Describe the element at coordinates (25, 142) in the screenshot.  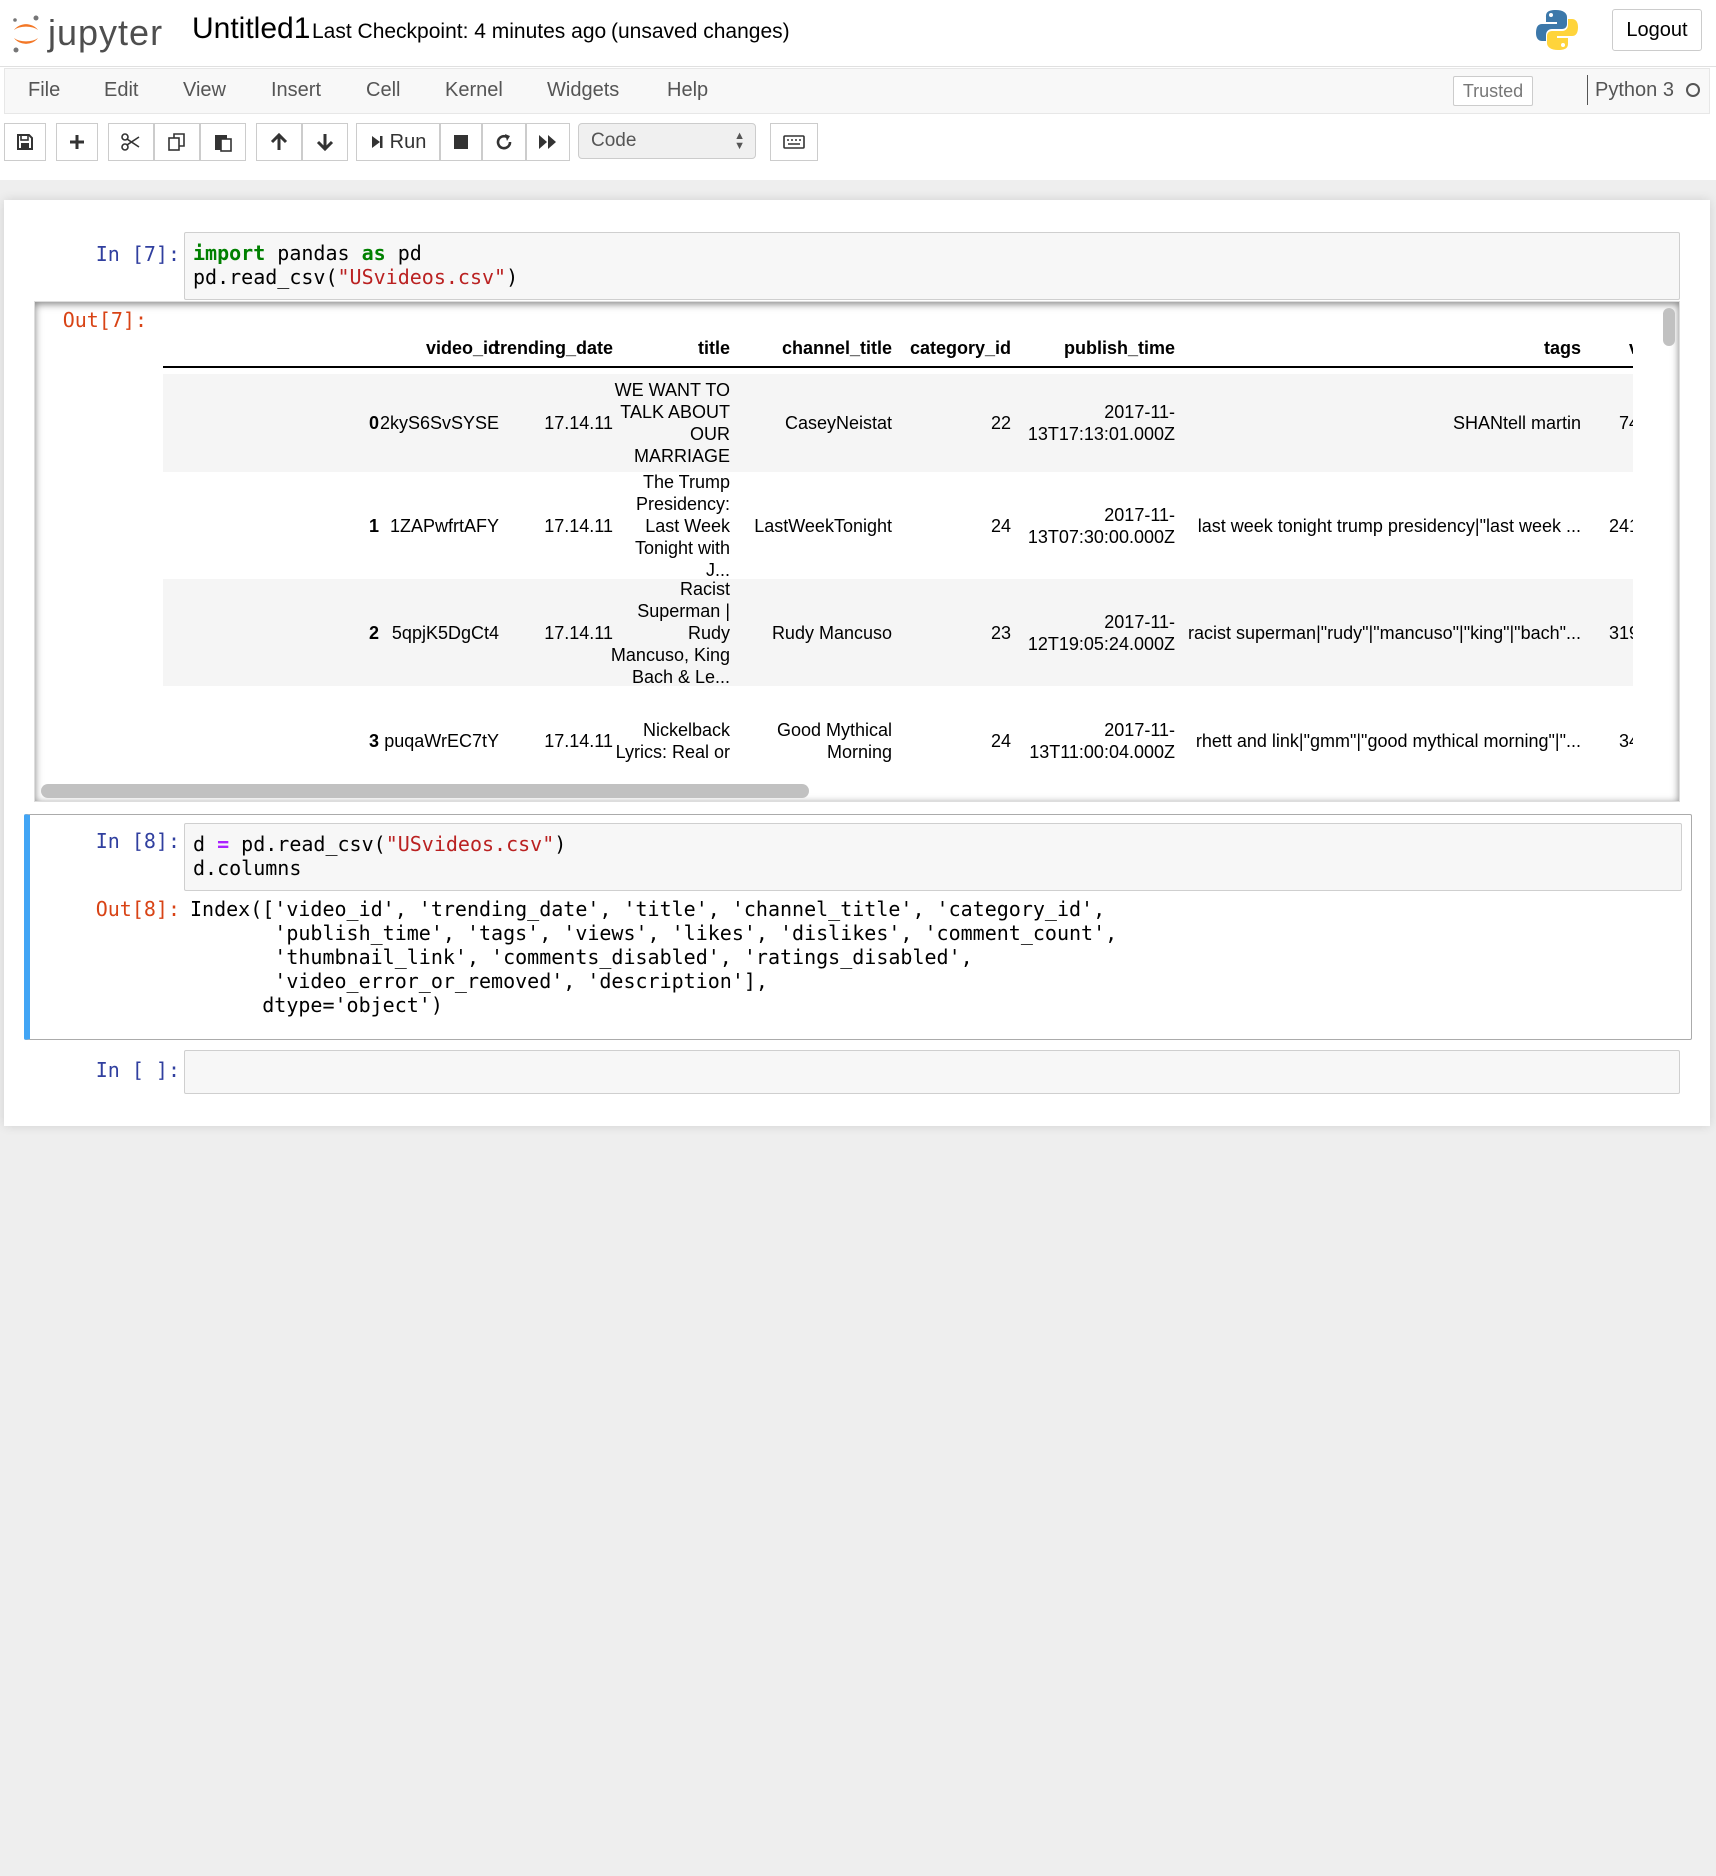
I see `save-button` at that location.